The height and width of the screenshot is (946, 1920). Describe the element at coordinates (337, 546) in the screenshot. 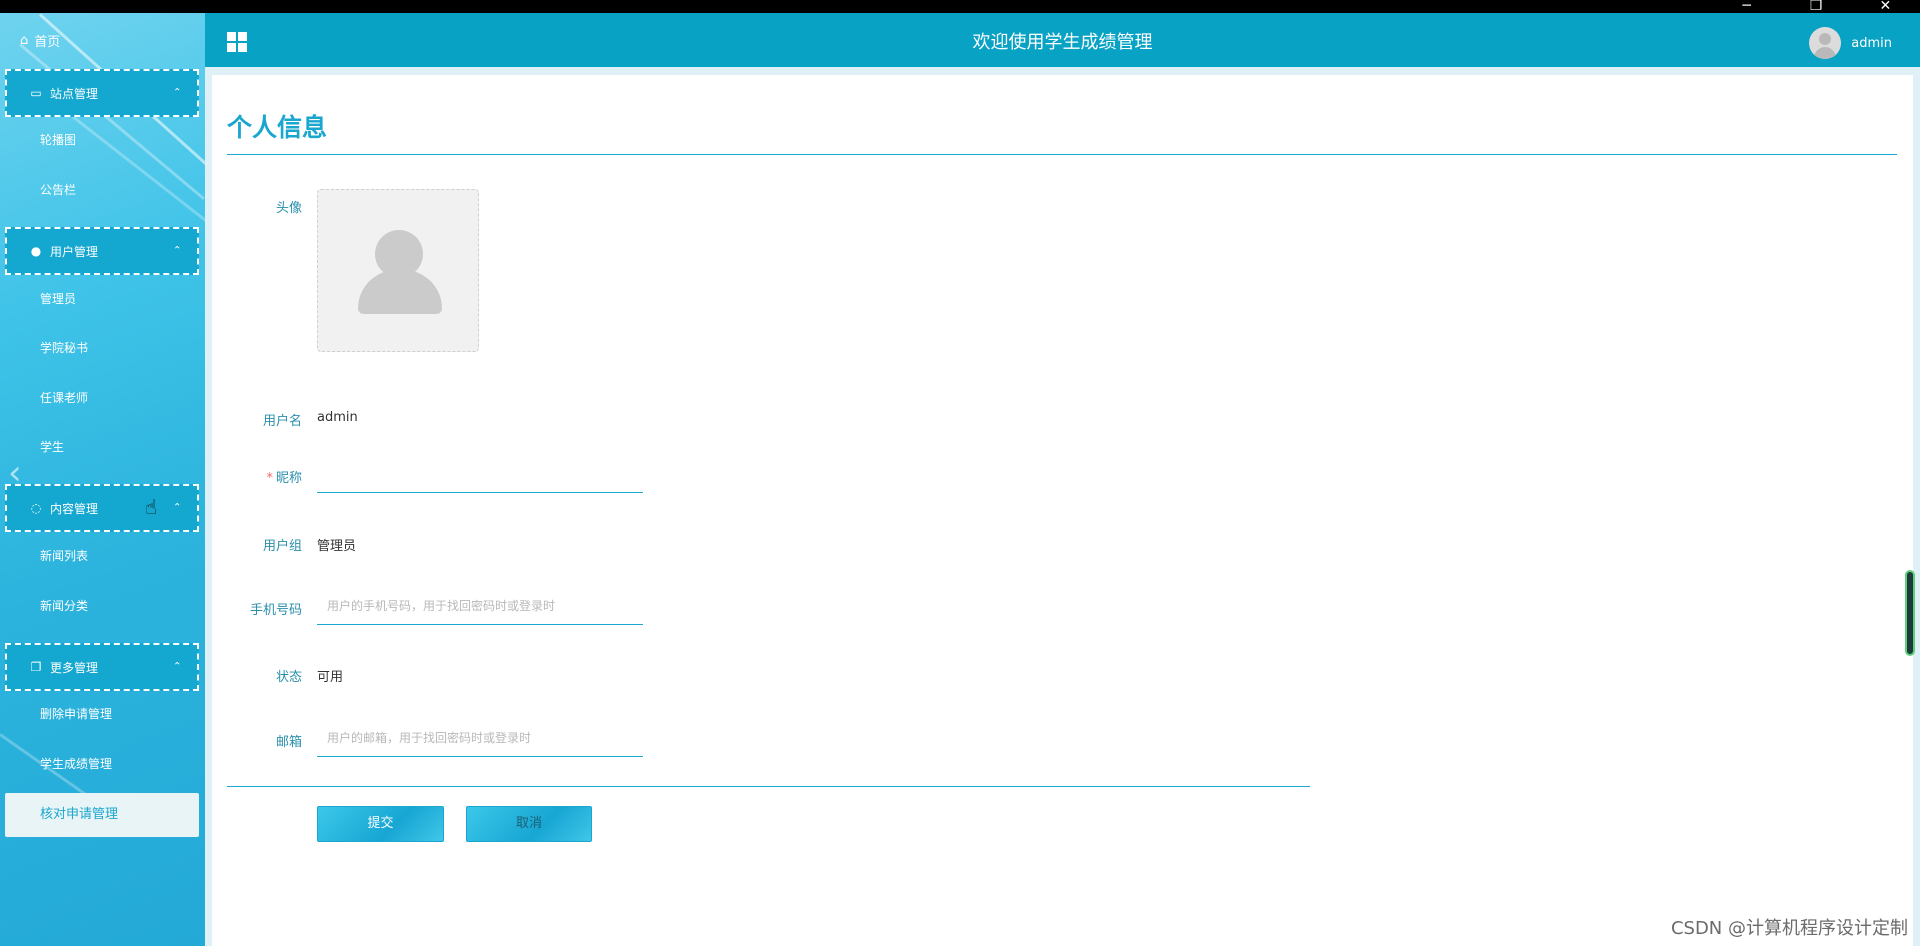

I see `usergroup-value: 管理员` at that location.